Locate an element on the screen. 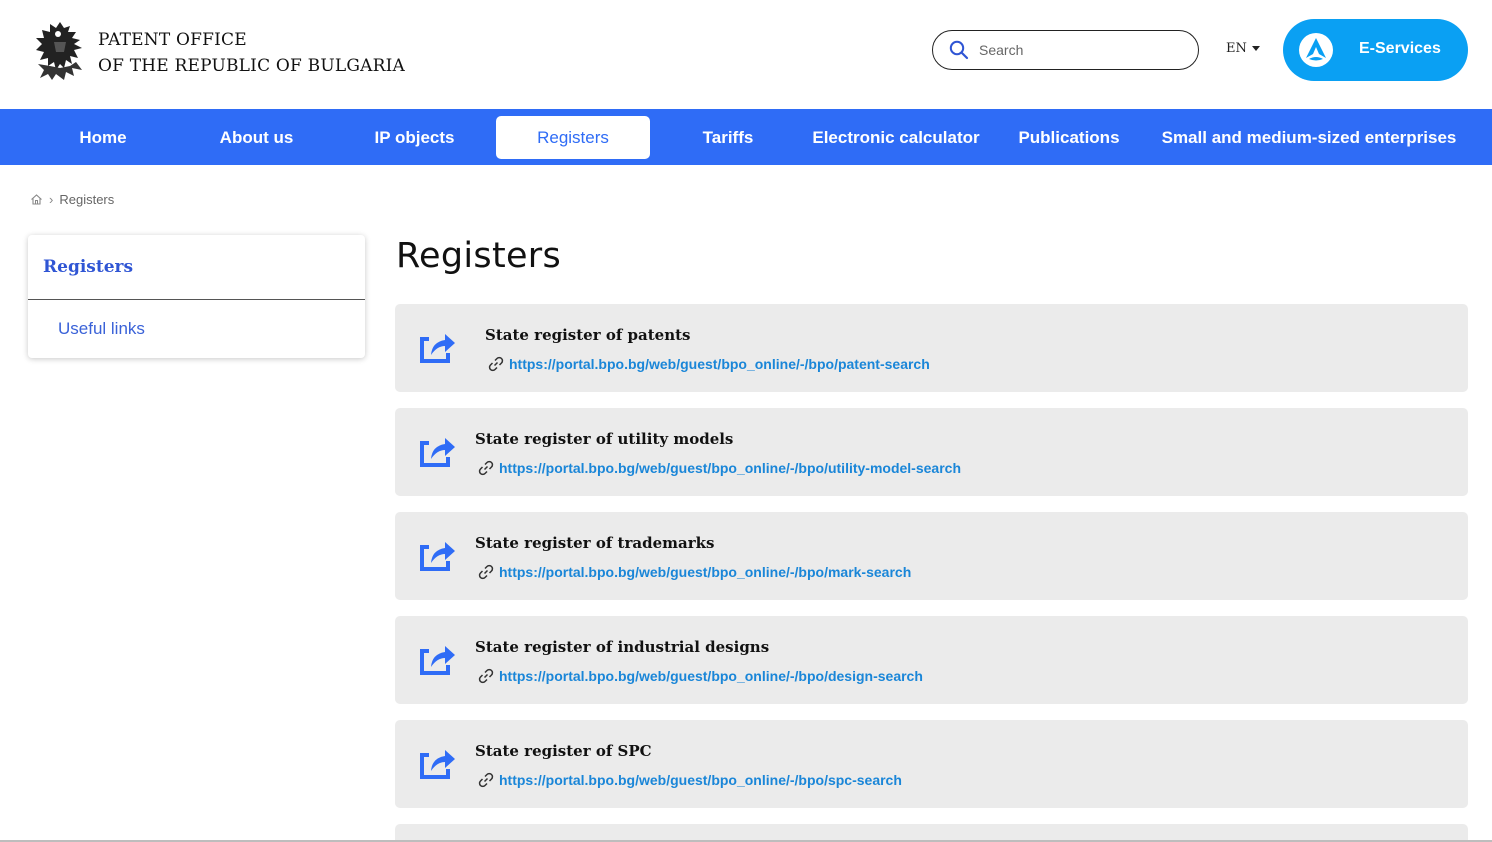  sidebar: Registers Useful links is located at coordinates (196, 296).